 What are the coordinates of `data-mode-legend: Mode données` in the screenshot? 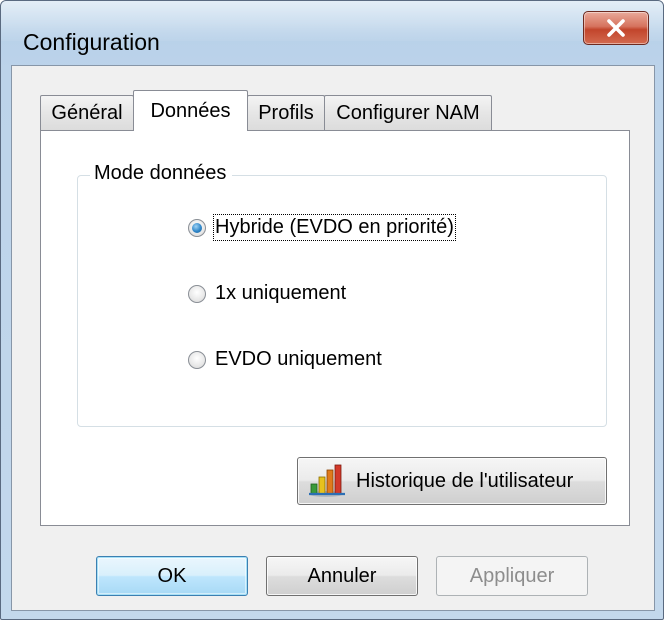 It's located at (161, 173).